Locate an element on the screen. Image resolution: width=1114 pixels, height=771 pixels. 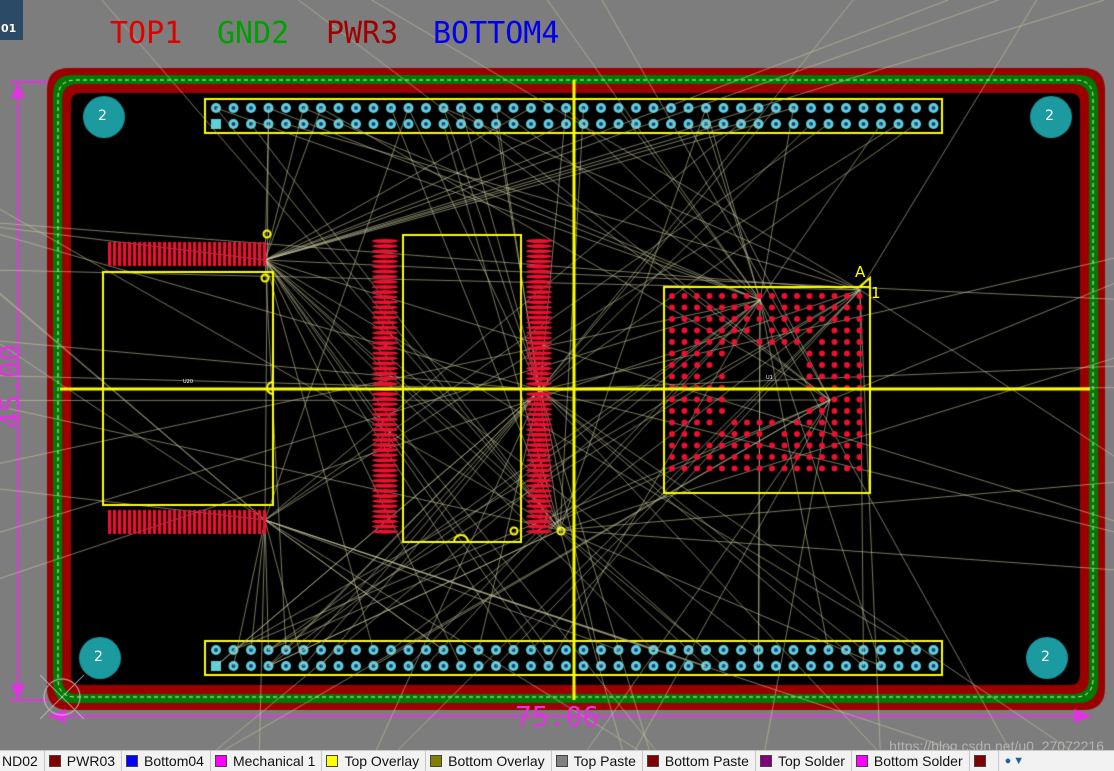
layer-tab-top-solder: Top Solder is located at coordinates (804, 761).